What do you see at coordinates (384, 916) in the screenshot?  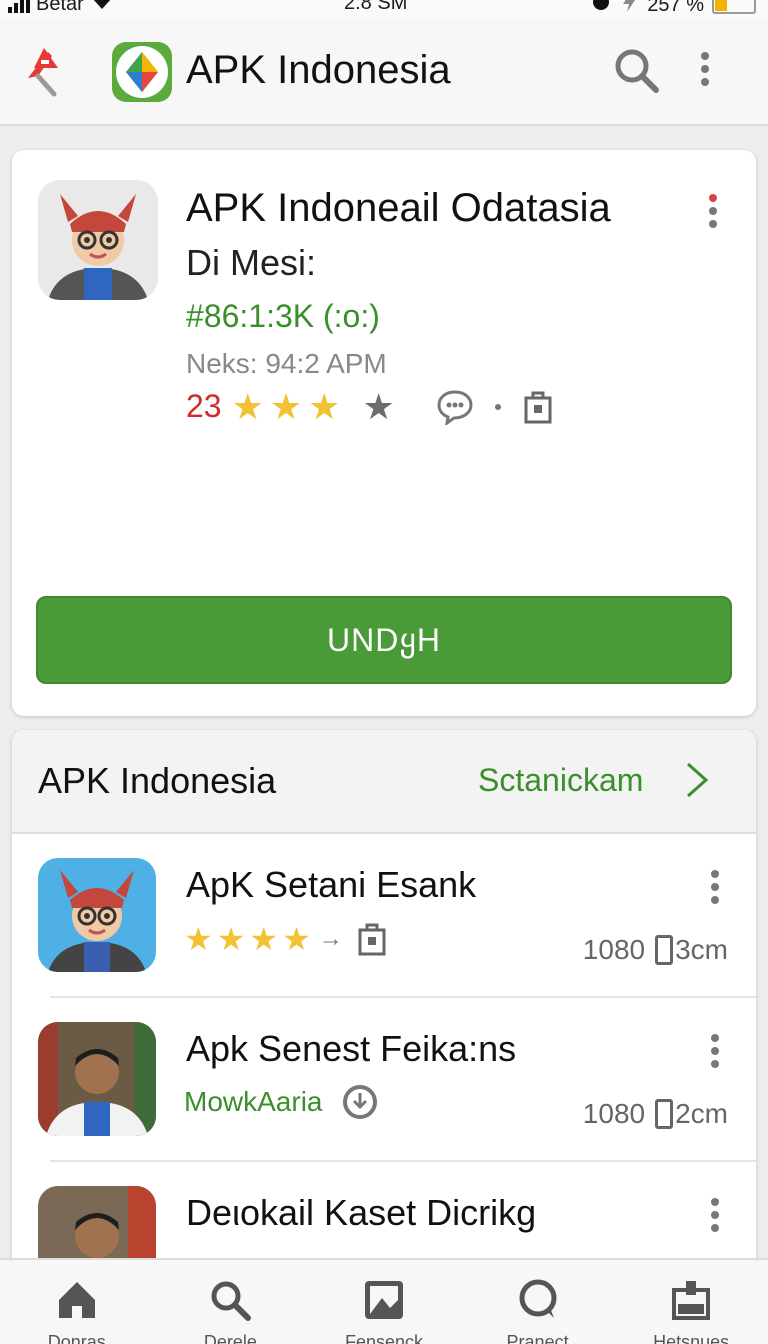 I see `list-item: ApK Setani Esank ★ ★ ★ ★ → 1080 3cm` at bounding box center [384, 916].